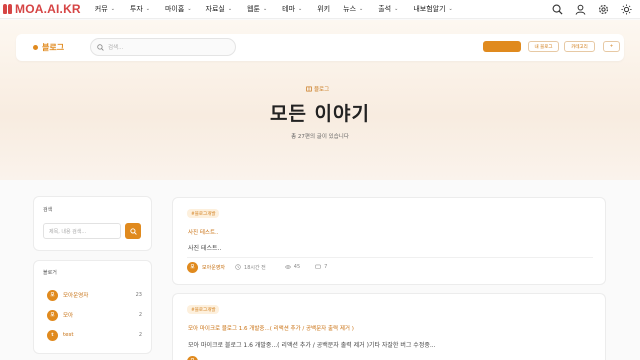  Describe the element at coordinates (253, 9) in the screenshot. I see `nav-label: 웹툰` at that location.